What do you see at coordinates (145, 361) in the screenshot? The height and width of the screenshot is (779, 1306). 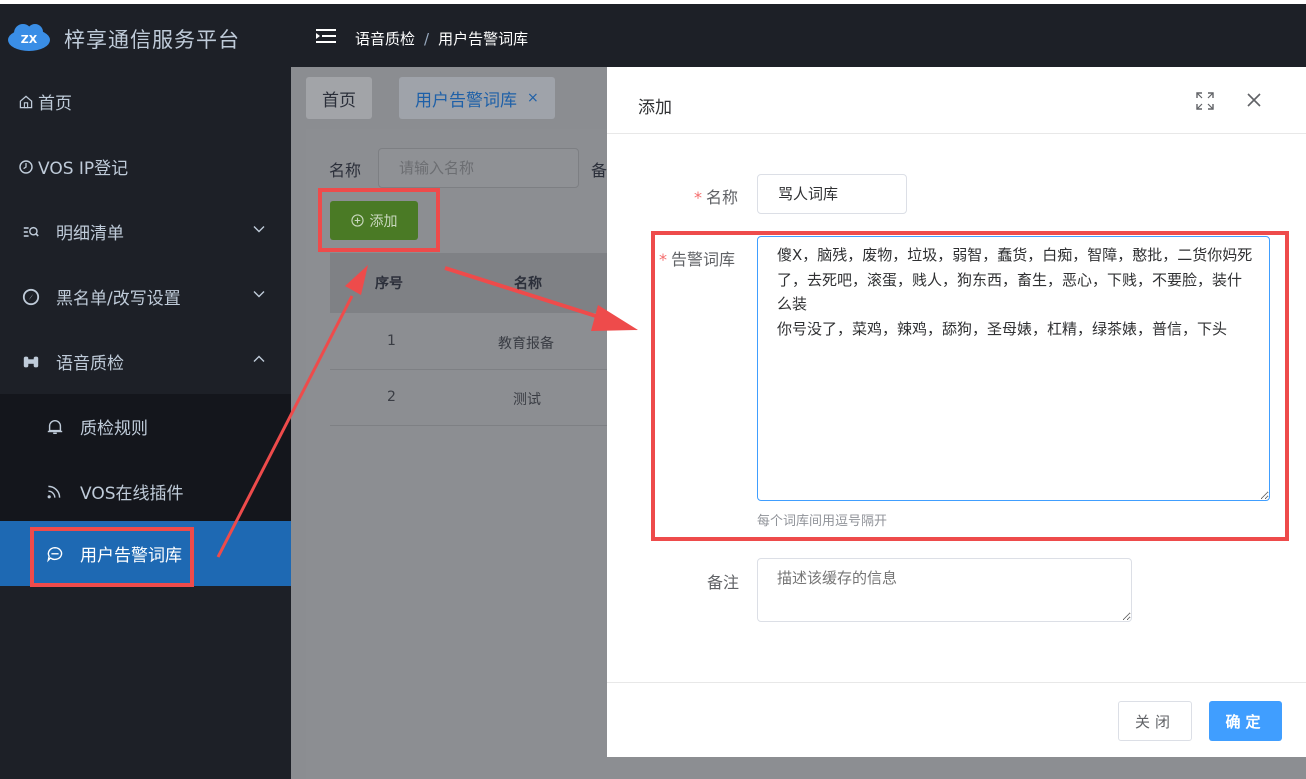 I see `sidebar-item-voice-qc: 语音质检` at bounding box center [145, 361].